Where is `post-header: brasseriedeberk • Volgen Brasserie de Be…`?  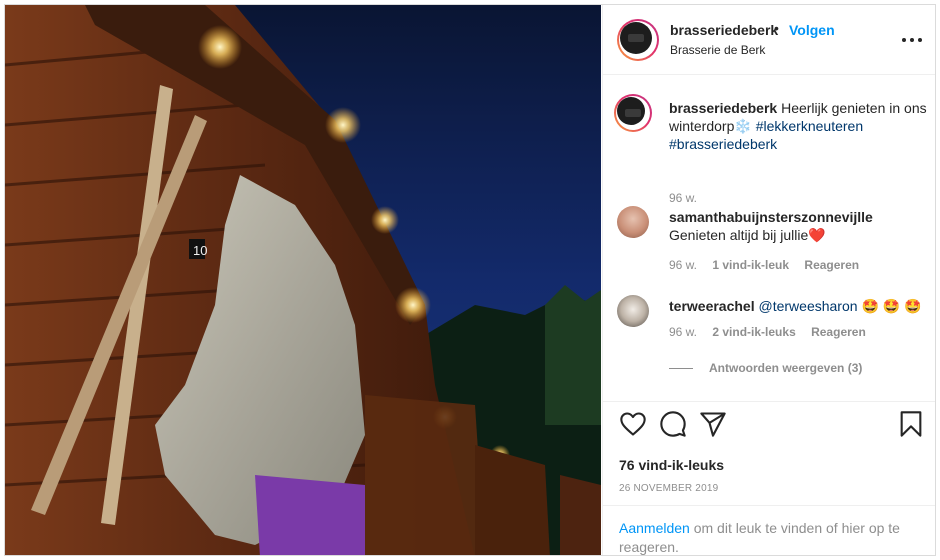
post-header: brasseriedeberk • Volgen Brasserie de Be… is located at coordinates (769, 40).